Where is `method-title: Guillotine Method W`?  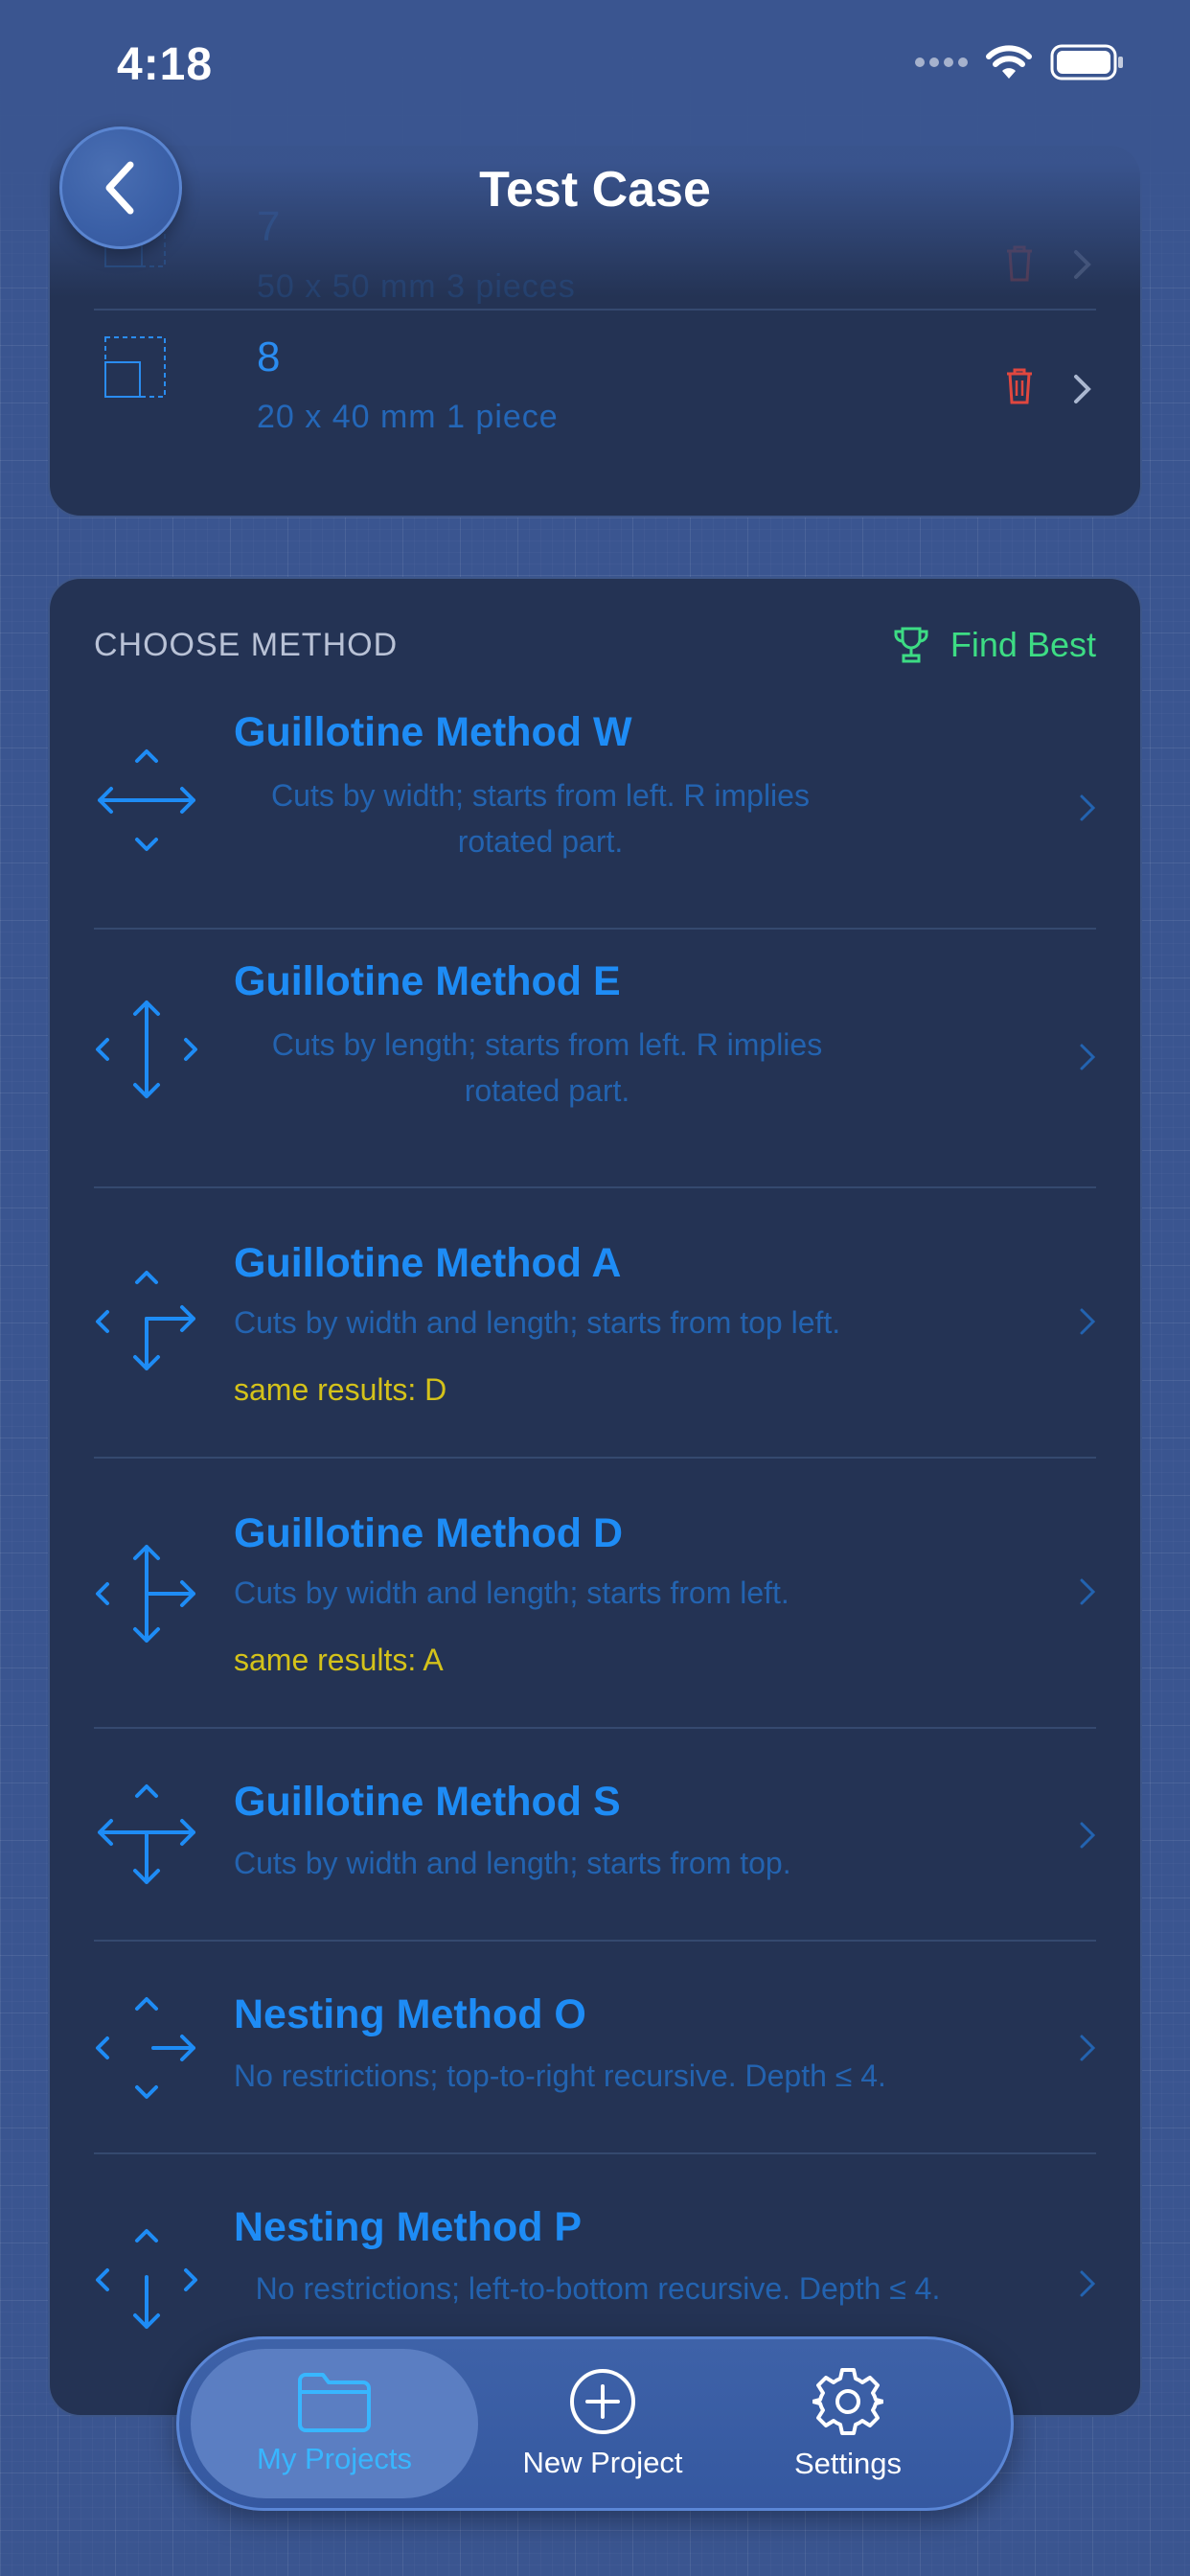 method-title: Guillotine Method W is located at coordinates (433, 732).